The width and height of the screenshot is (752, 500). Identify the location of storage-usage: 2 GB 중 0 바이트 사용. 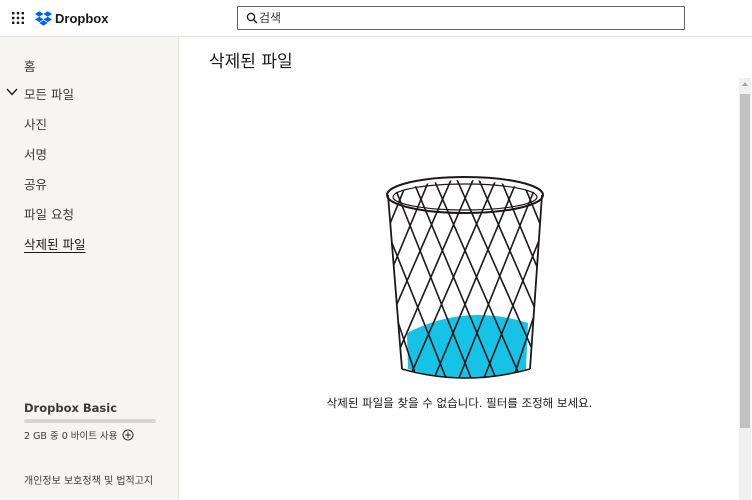
(79, 435).